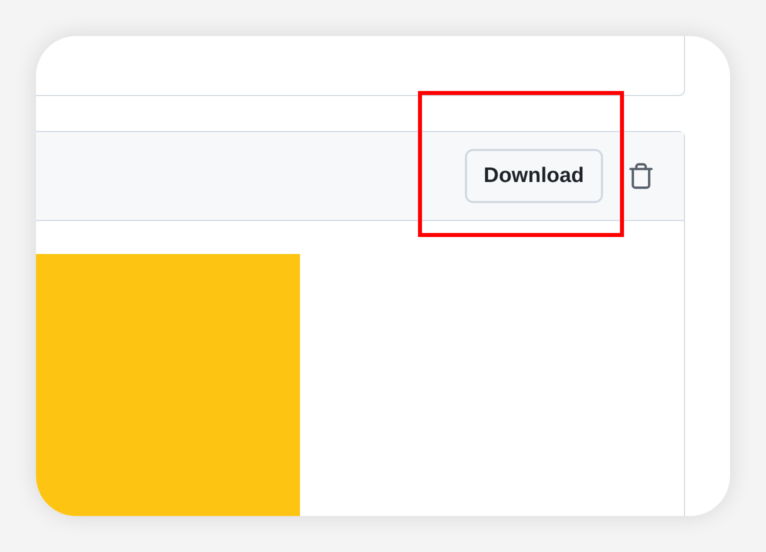 Image resolution: width=766 pixels, height=552 pixels. What do you see at coordinates (641, 176) in the screenshot?
I see `trash-icon` at bounding box center [641, 176].